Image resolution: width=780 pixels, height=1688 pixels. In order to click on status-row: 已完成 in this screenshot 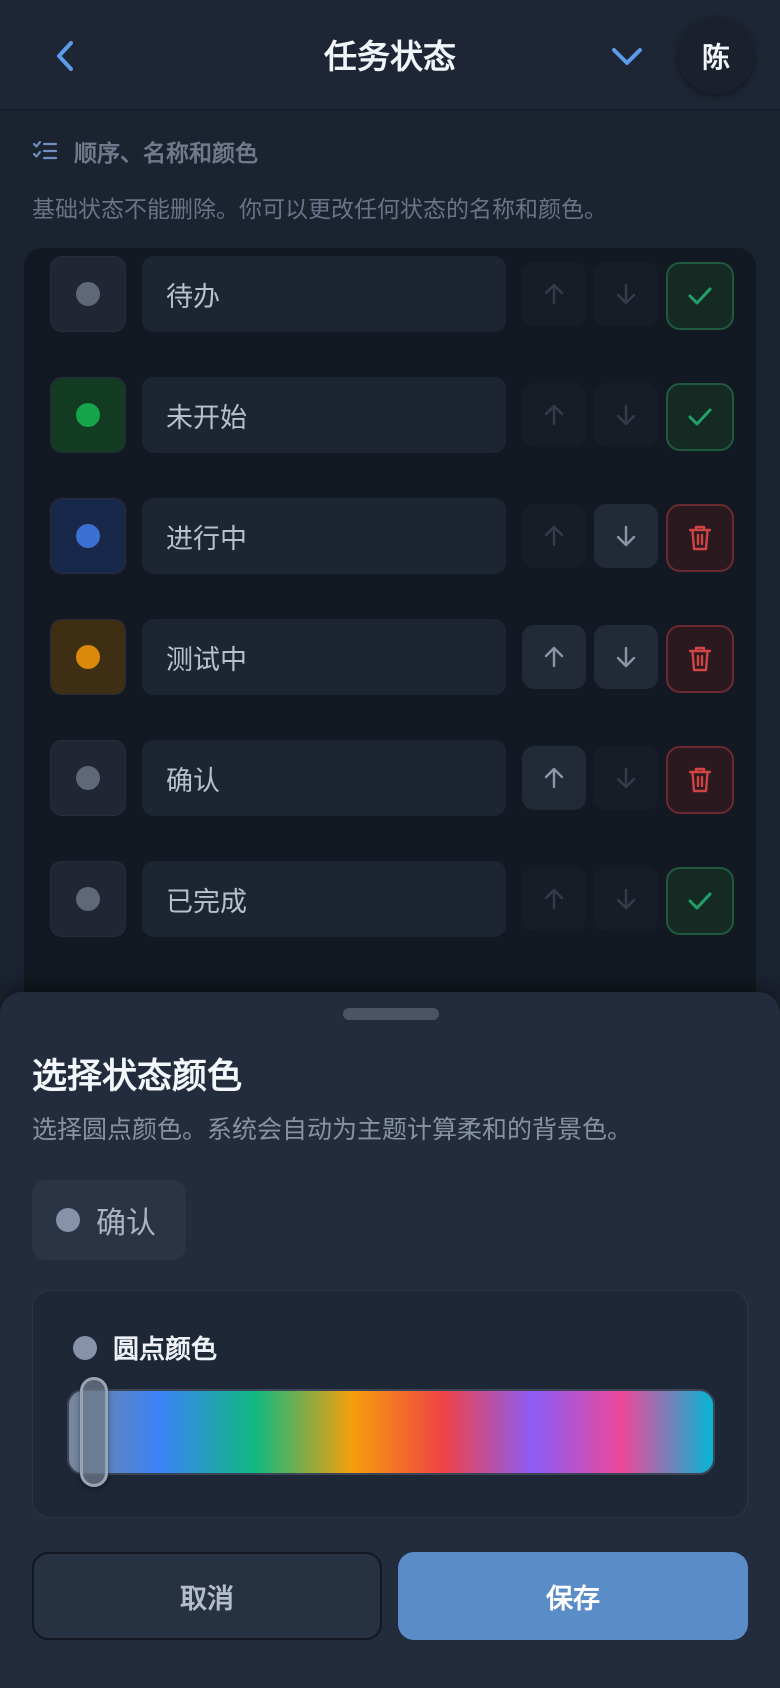, I will do `click(392, 899)`.